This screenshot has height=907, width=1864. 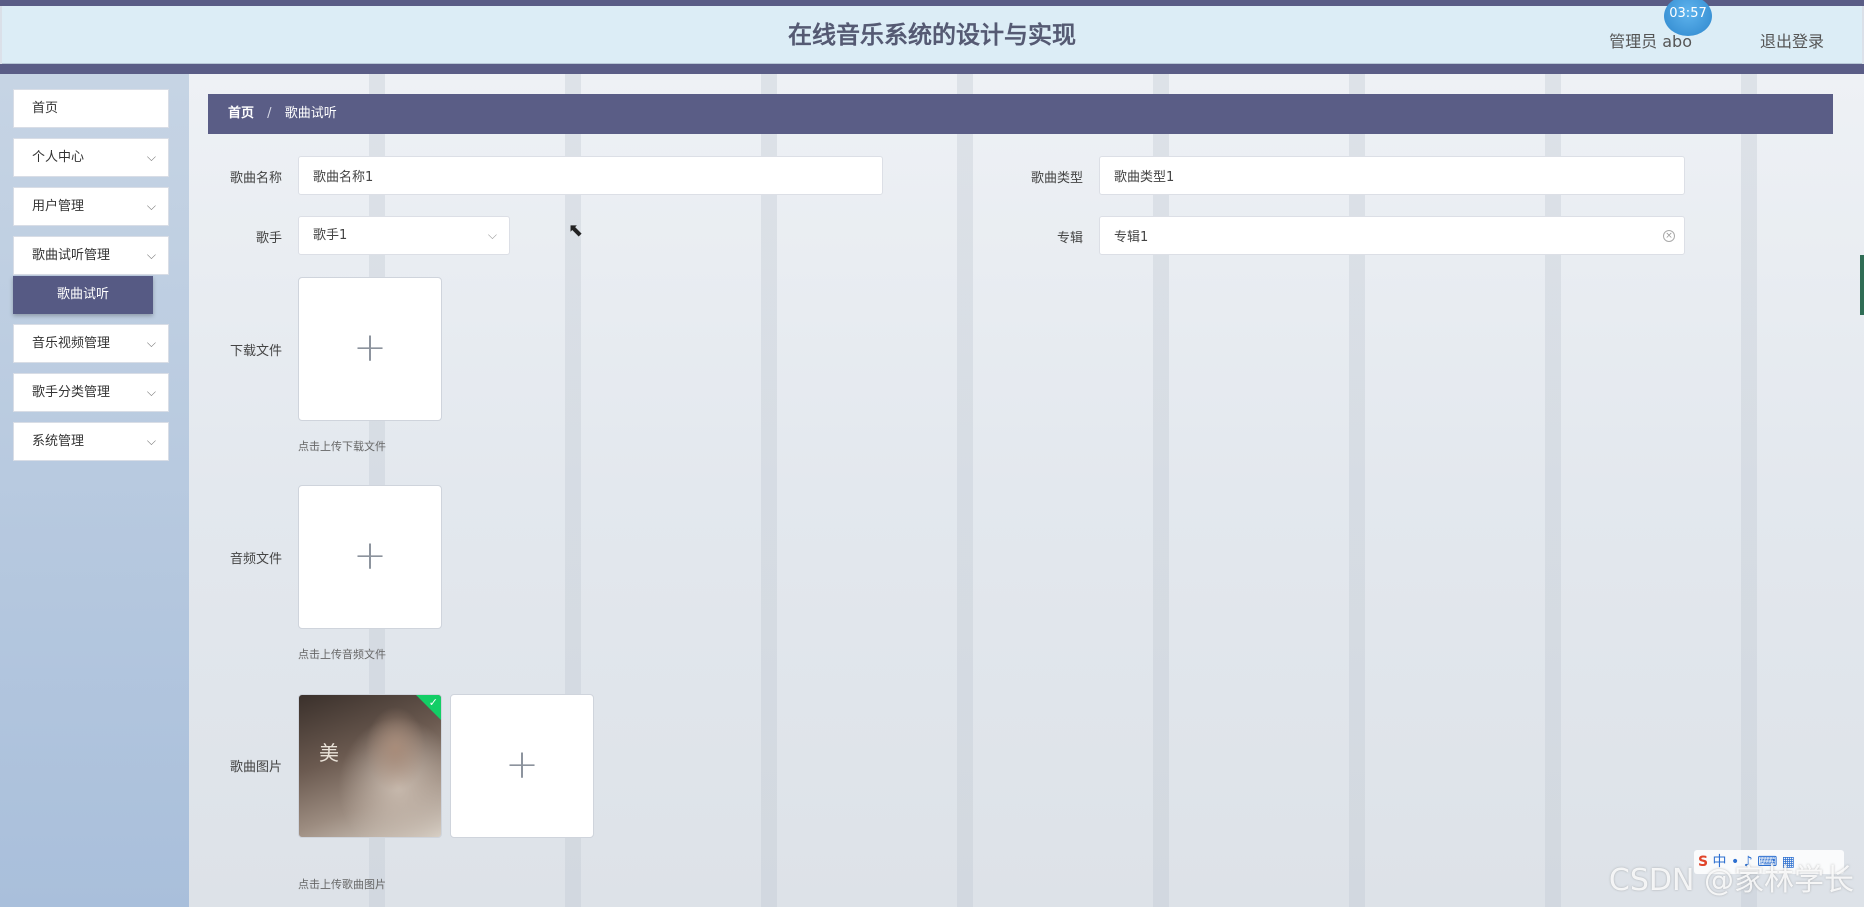 I want to click on audio-file-upload: +, so click(x=370, y=557).